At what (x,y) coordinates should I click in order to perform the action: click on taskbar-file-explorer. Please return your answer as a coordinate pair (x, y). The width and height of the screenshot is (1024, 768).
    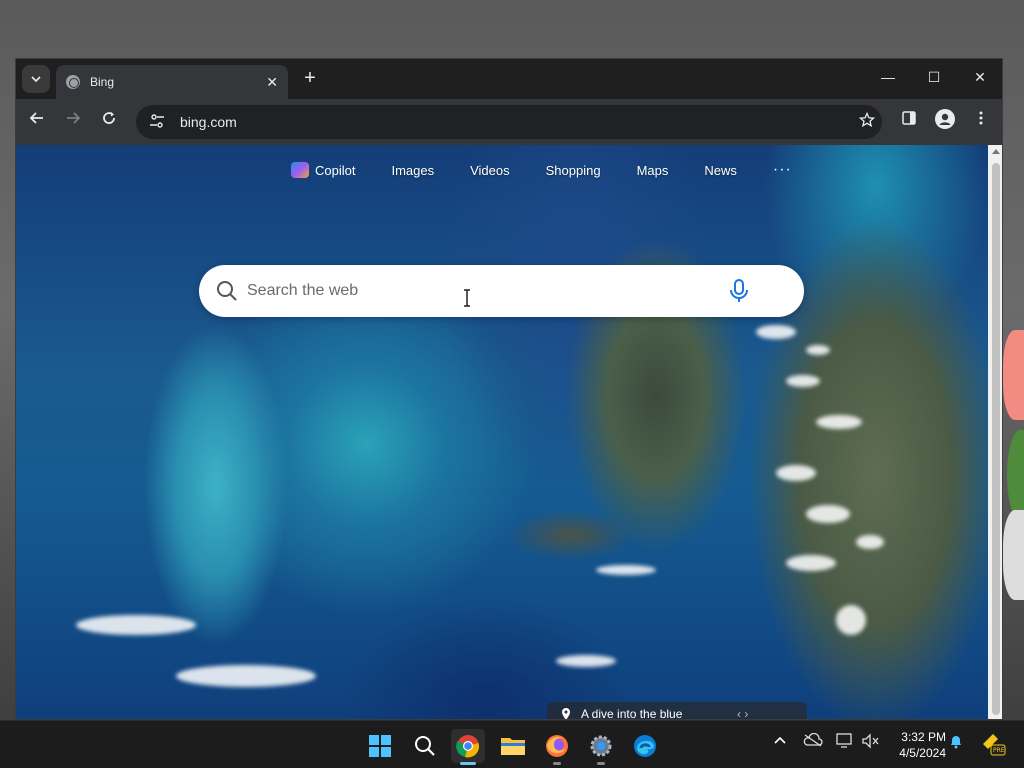
    Looking at the image, I should click on (513, 746).